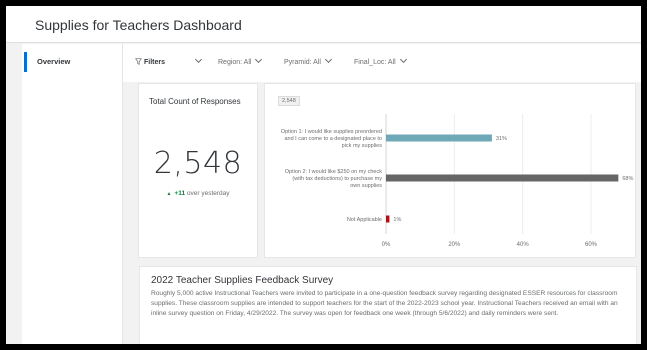 This screenshot has width=647, height=350. Describe the element at coordinates (198, 163) in the screenshot. I see `kpi-value: 2,548` at that location.